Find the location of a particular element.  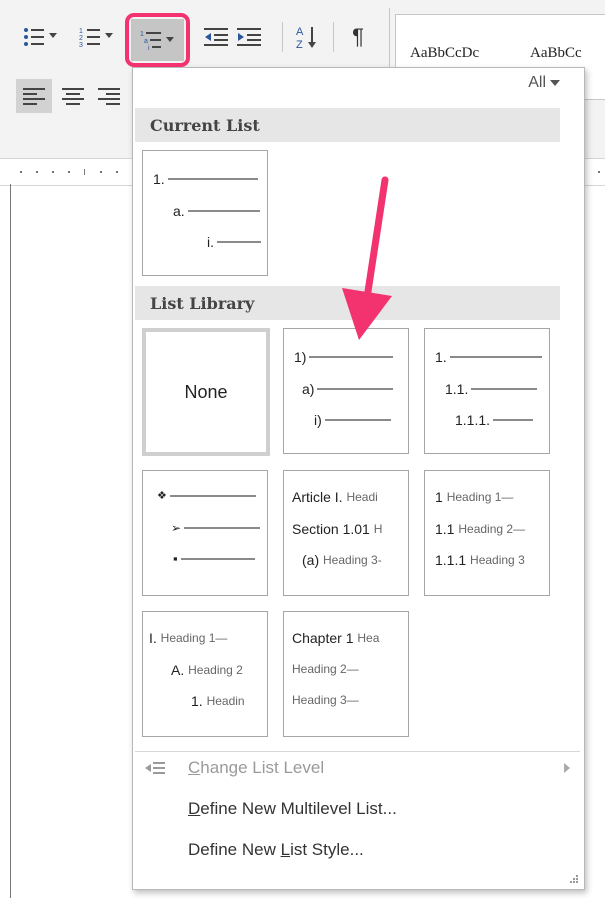

resize-grip-icon is located at coordinates (574, 879).